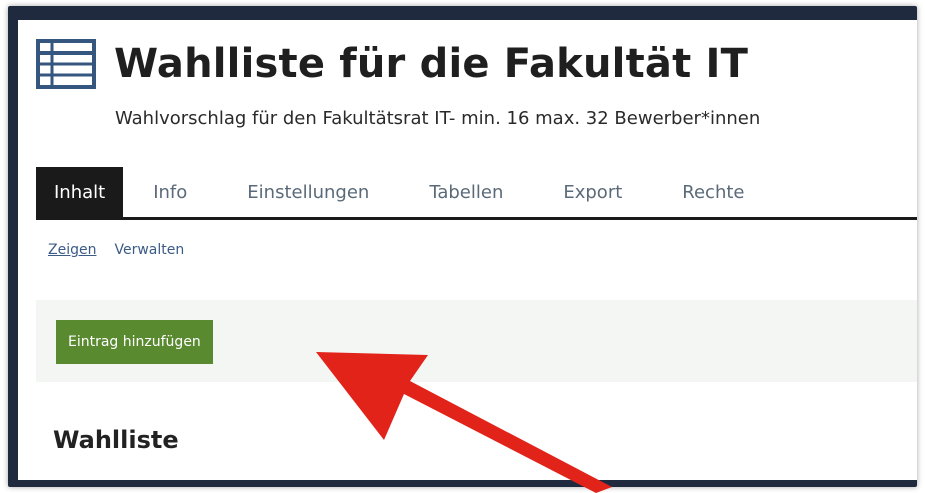 The image size is (925, 493). What do you see at coordinates (116, 440) in the screenshot?
I see `section-heading: Wahlliste` at bounding box center [116, 440].